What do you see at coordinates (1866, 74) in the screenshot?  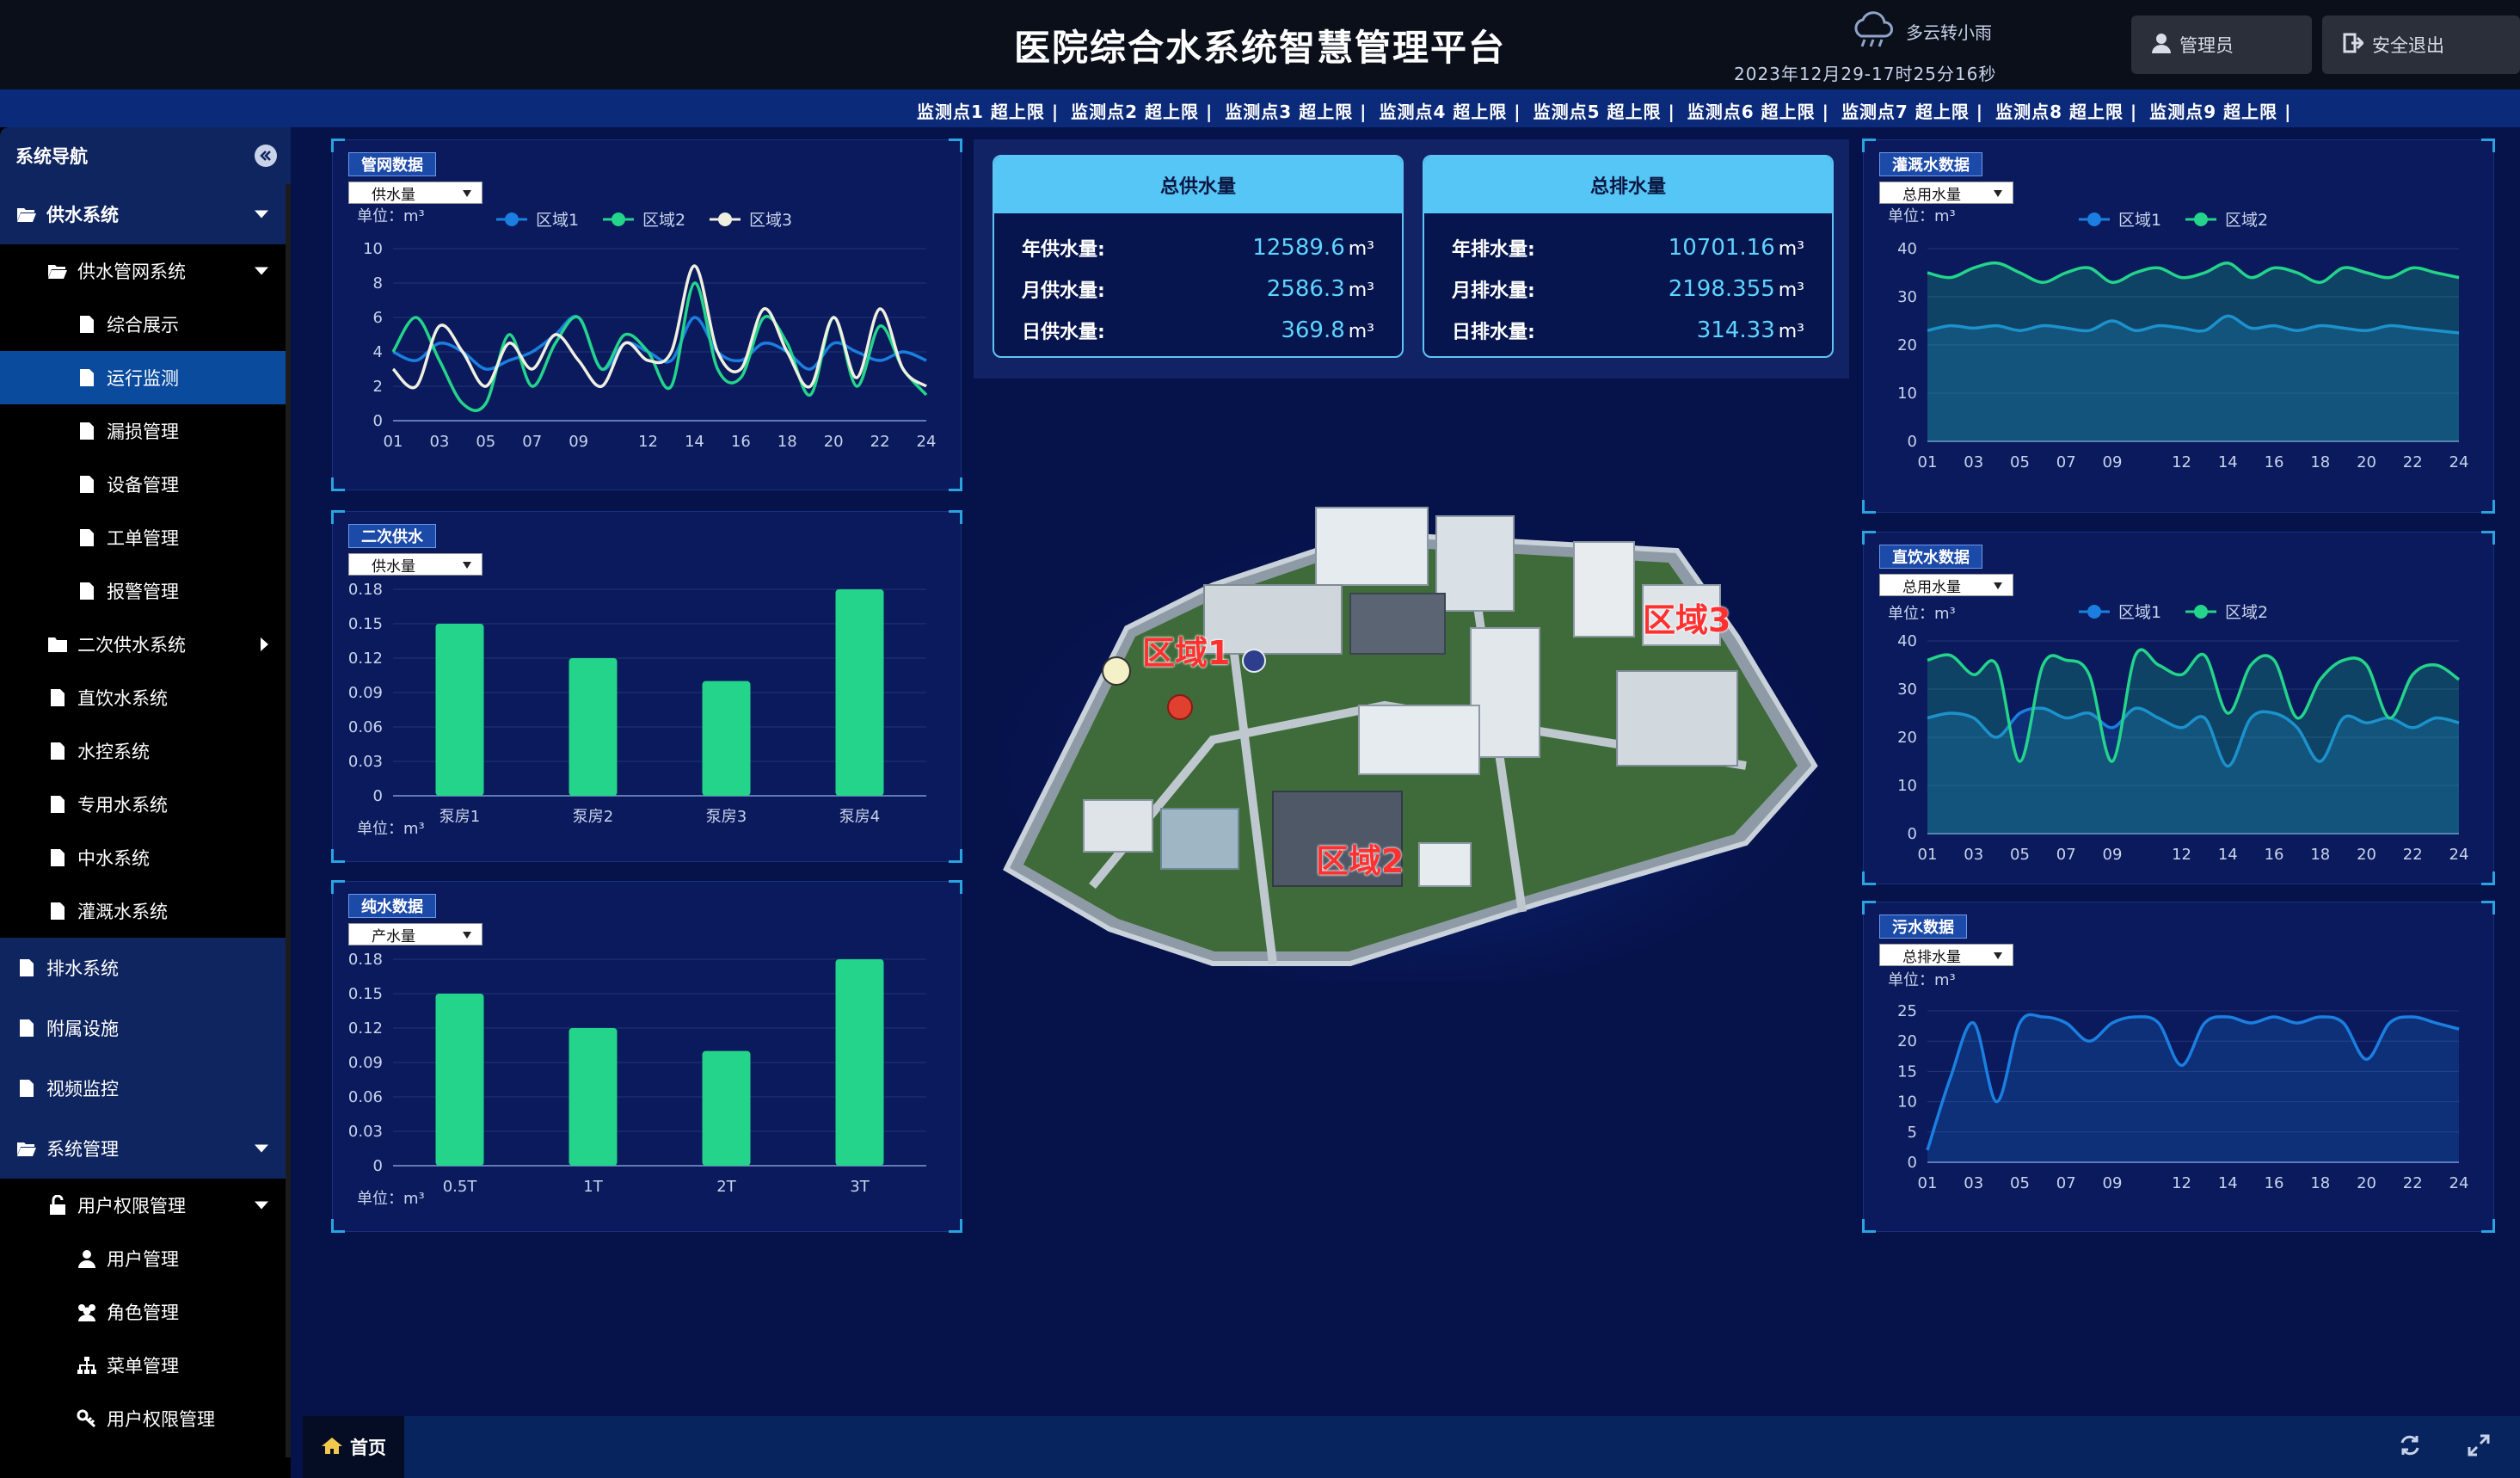 I see `datetime: 2023年12月29-17时25分16秒` at bounding box center [1866, 74].